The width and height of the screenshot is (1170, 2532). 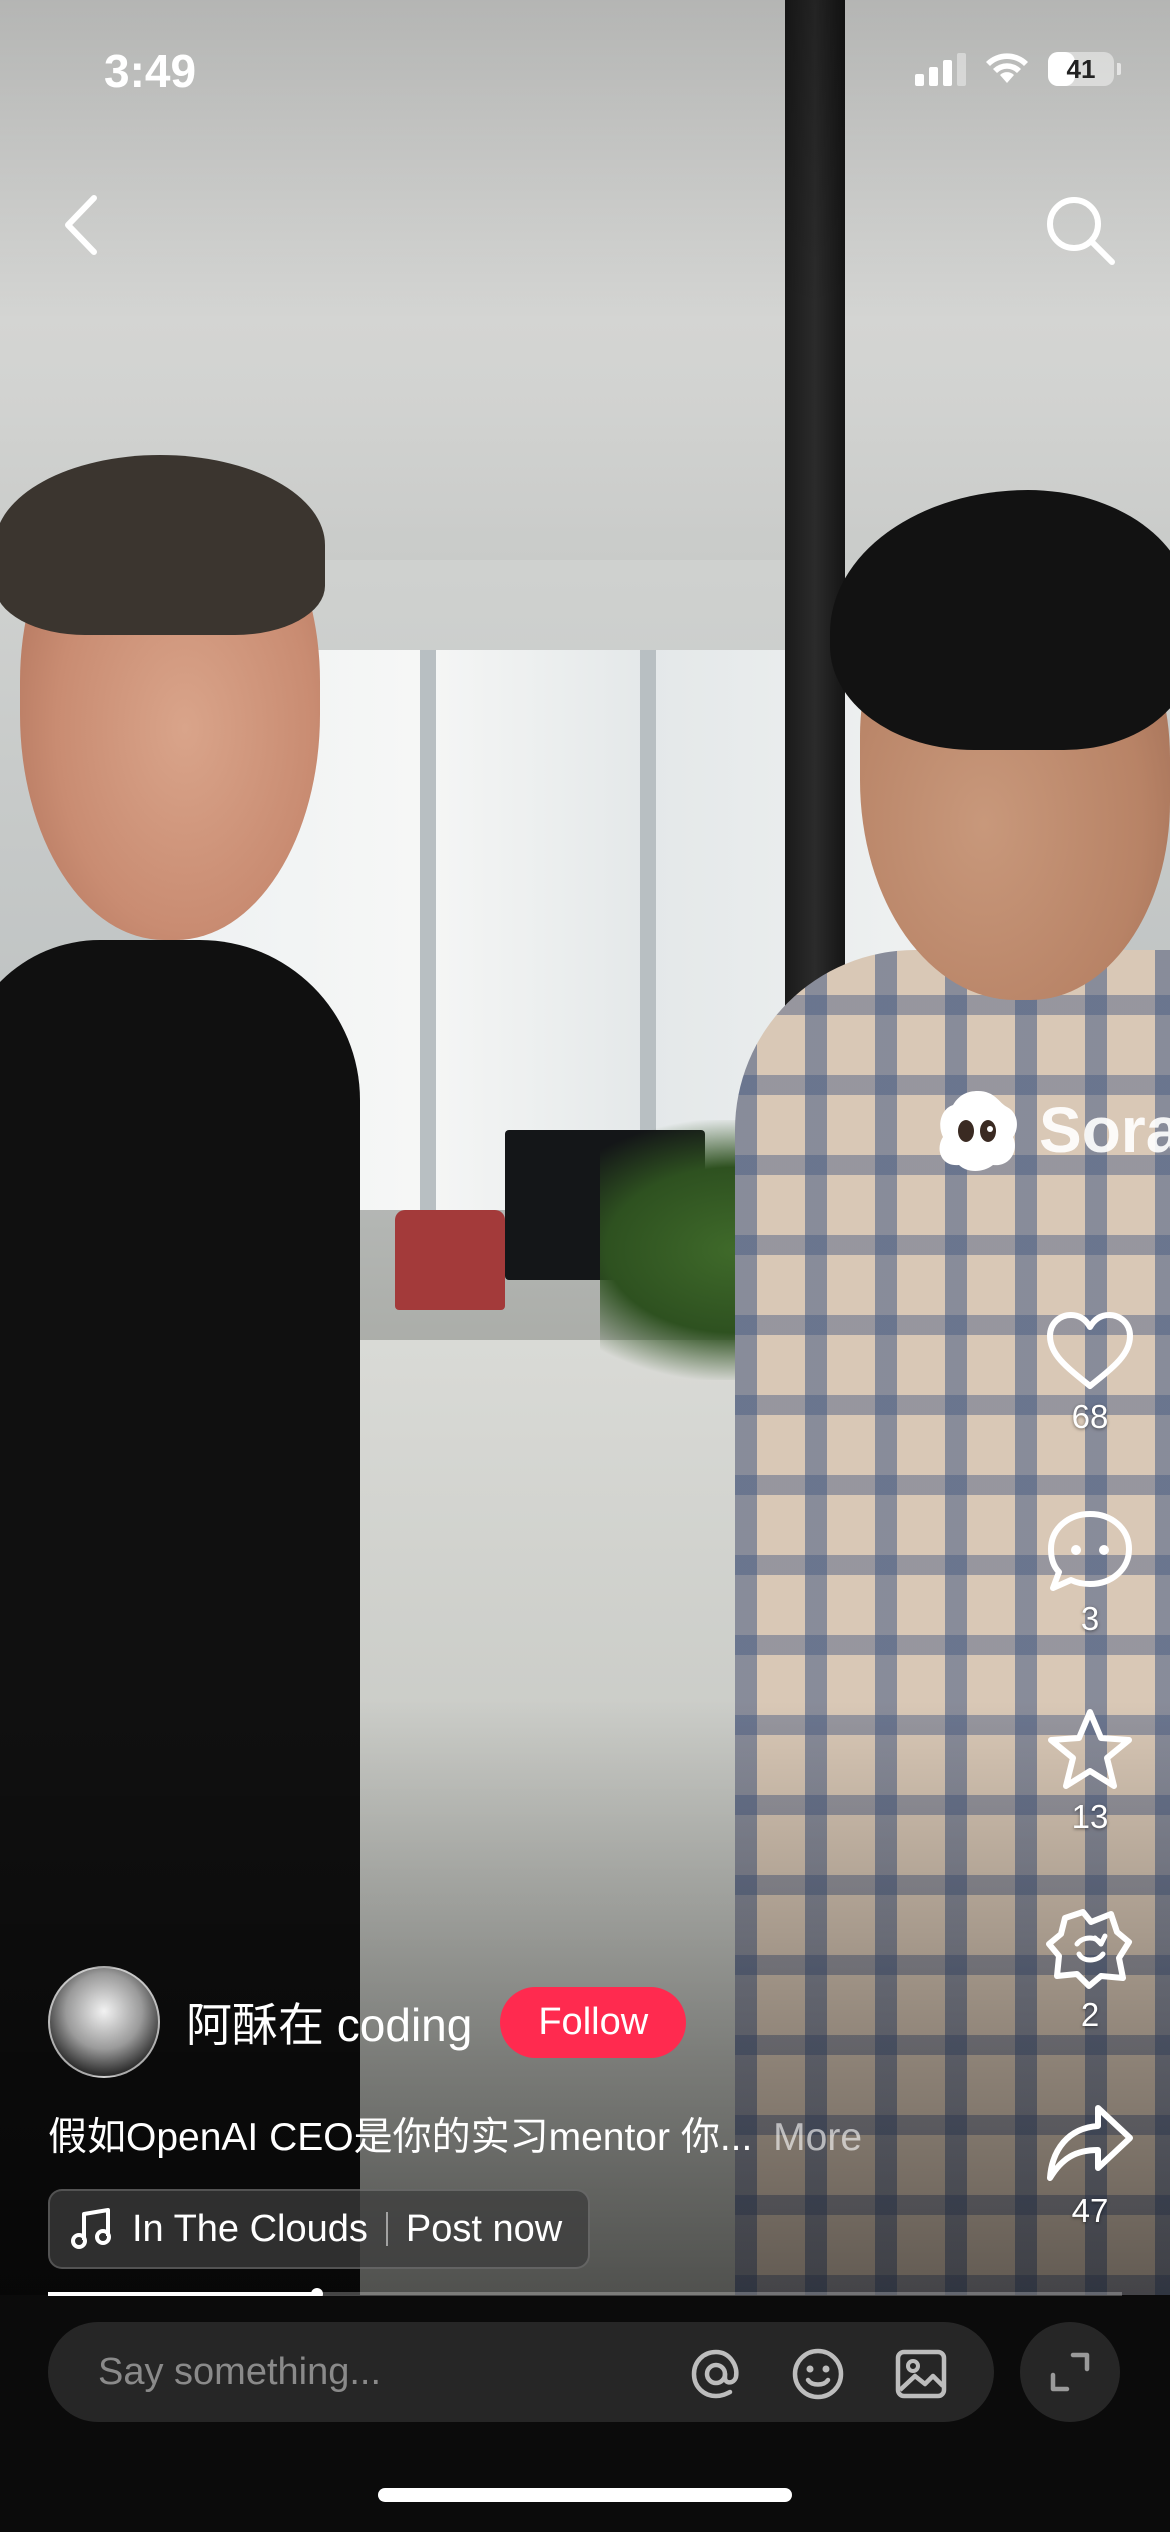 I want to click on remix-count: 2, so click(x=1090, y=2014).